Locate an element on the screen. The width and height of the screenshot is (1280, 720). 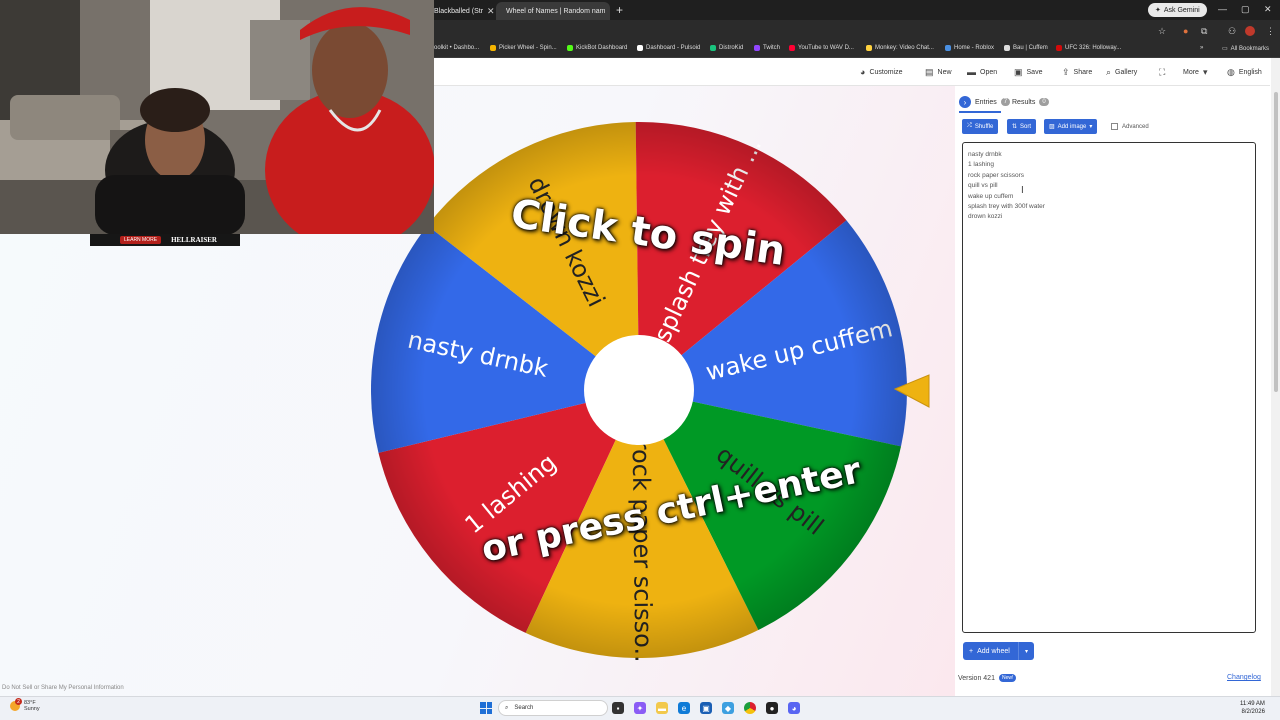
ask-gemini-button: ✦ Ask Gemini is located at coordinates (1177, 10).